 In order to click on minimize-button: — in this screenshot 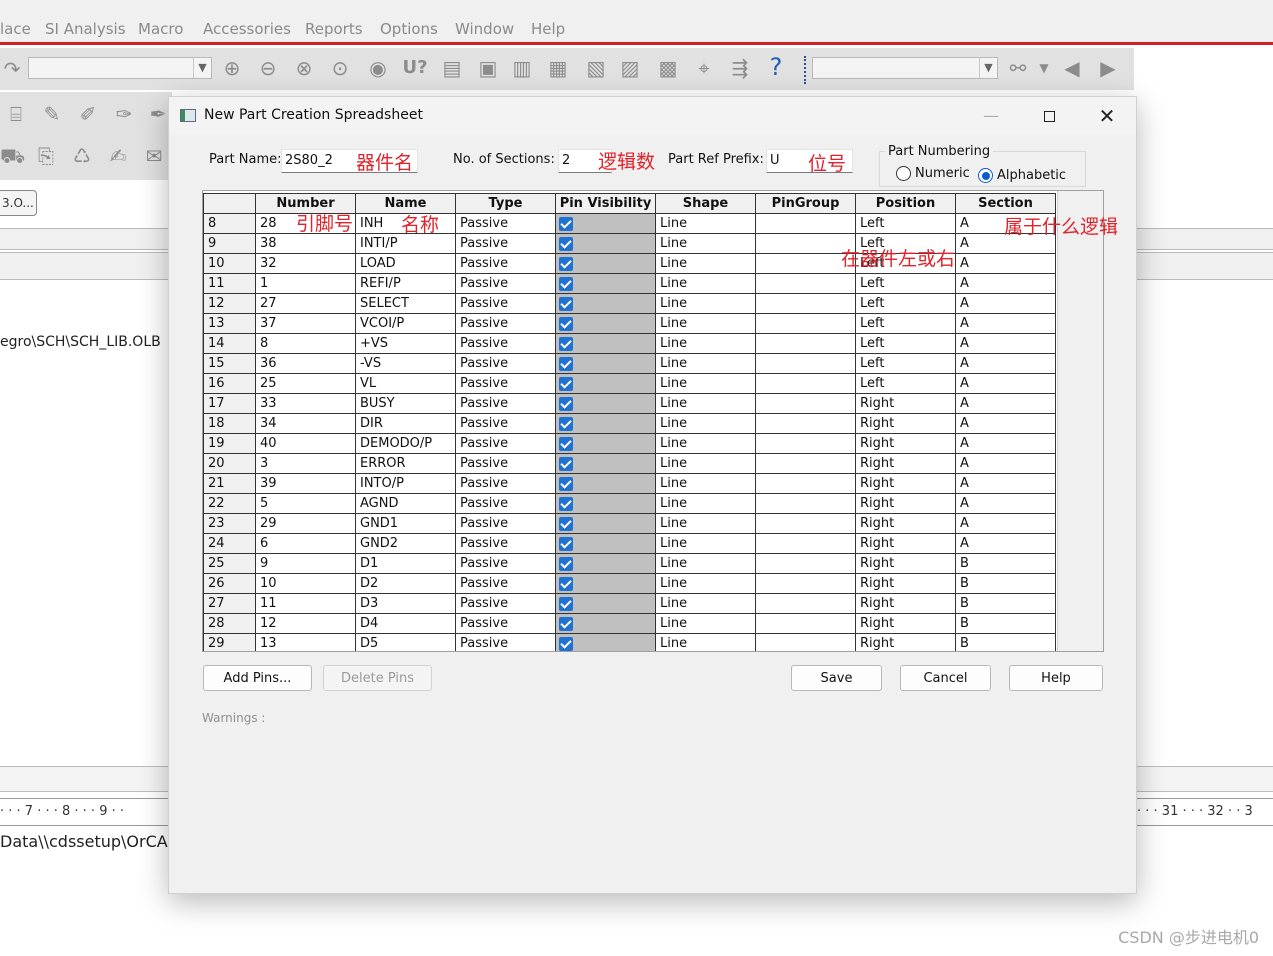, I will do `click(991, 116)`.